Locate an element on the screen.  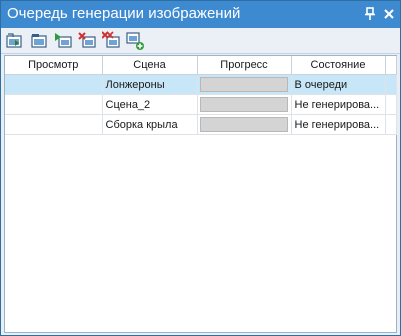
play-selected-icon is located at coordinates (64, 41).